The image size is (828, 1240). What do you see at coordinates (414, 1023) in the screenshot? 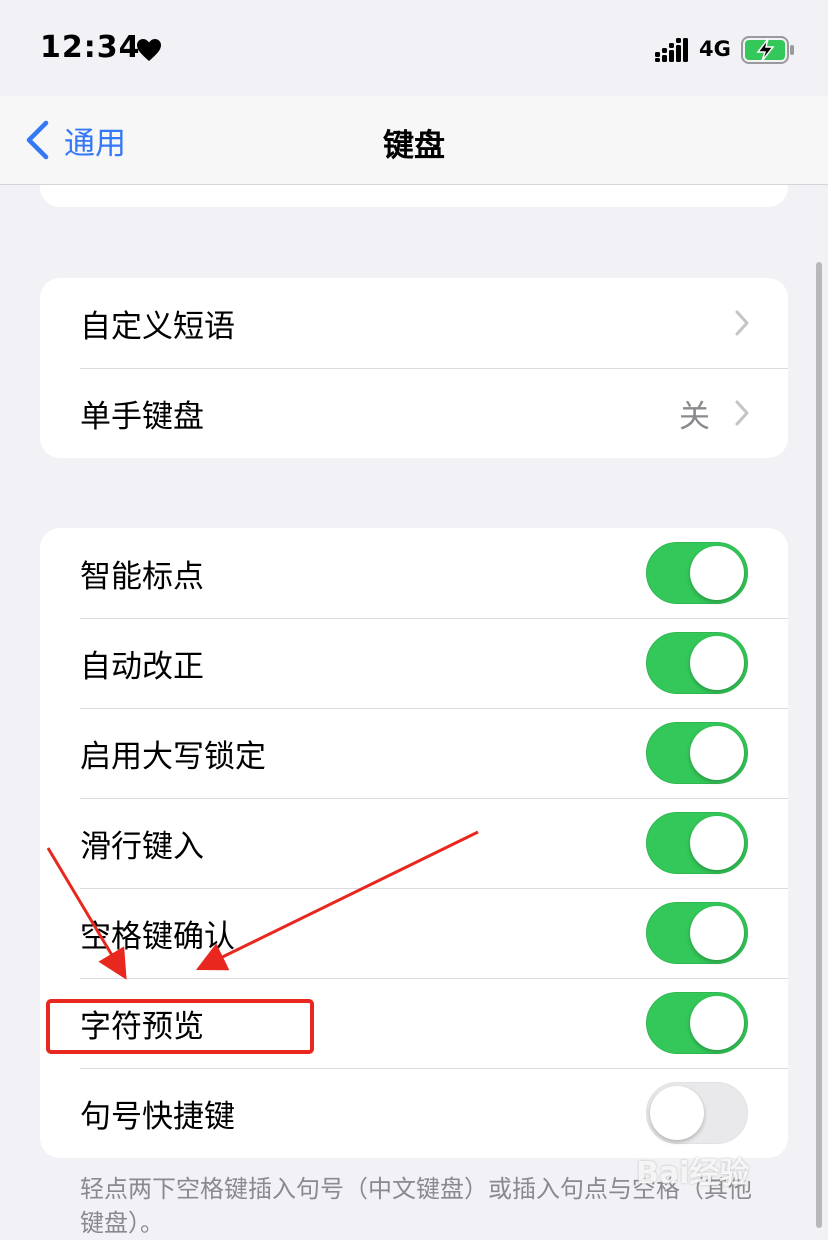
I see `row-character-preview: 字符预览` at bounding box center [414, 1023].